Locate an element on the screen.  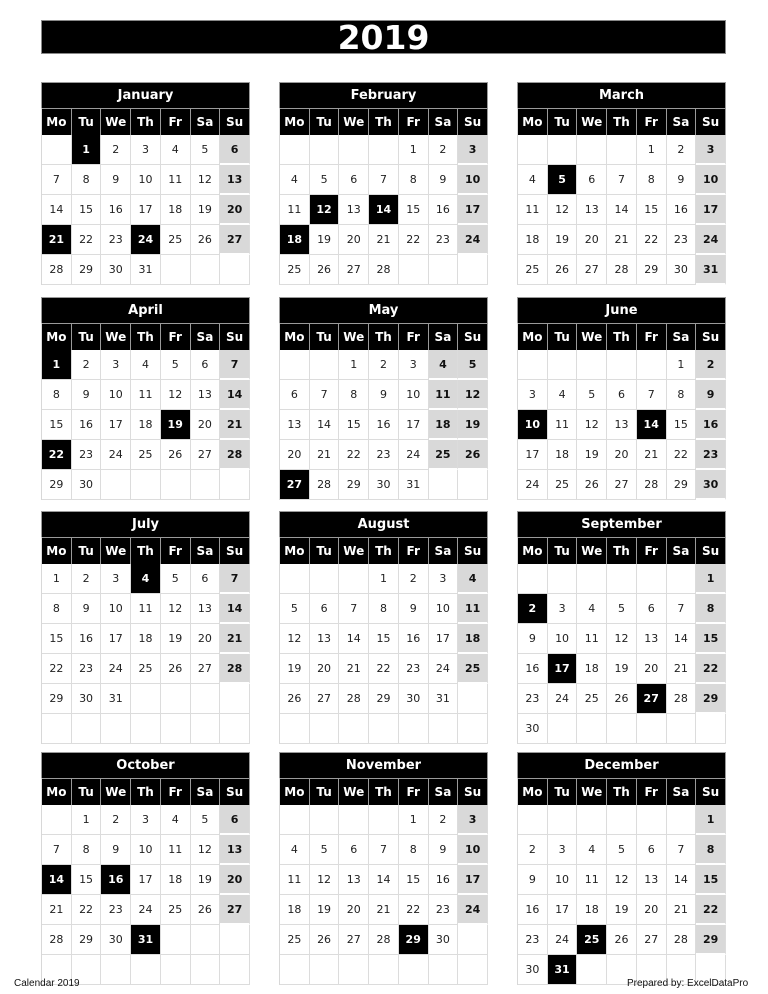
weekend-day-cell: 15 is located at coordinates (711, 639).